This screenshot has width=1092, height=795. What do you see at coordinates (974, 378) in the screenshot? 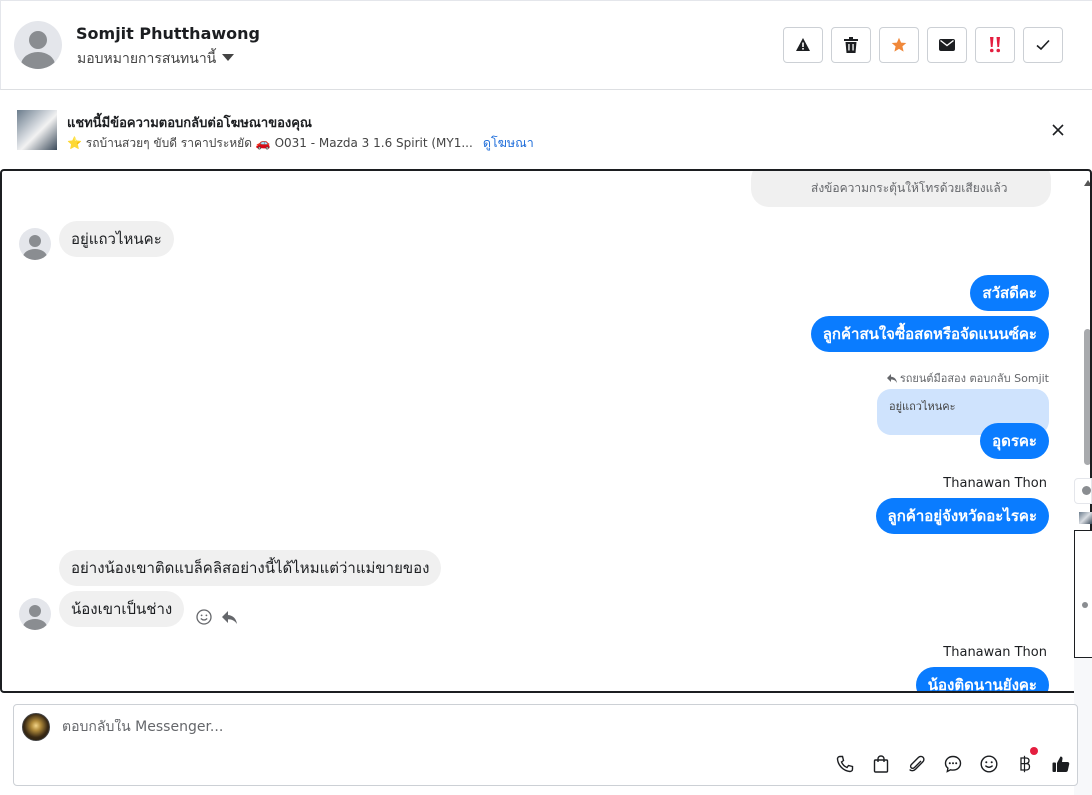
I see `reply-meta-text: รถยนต์มือสอง ตอบกลับ Somjit` at bounding box center [974, 378].